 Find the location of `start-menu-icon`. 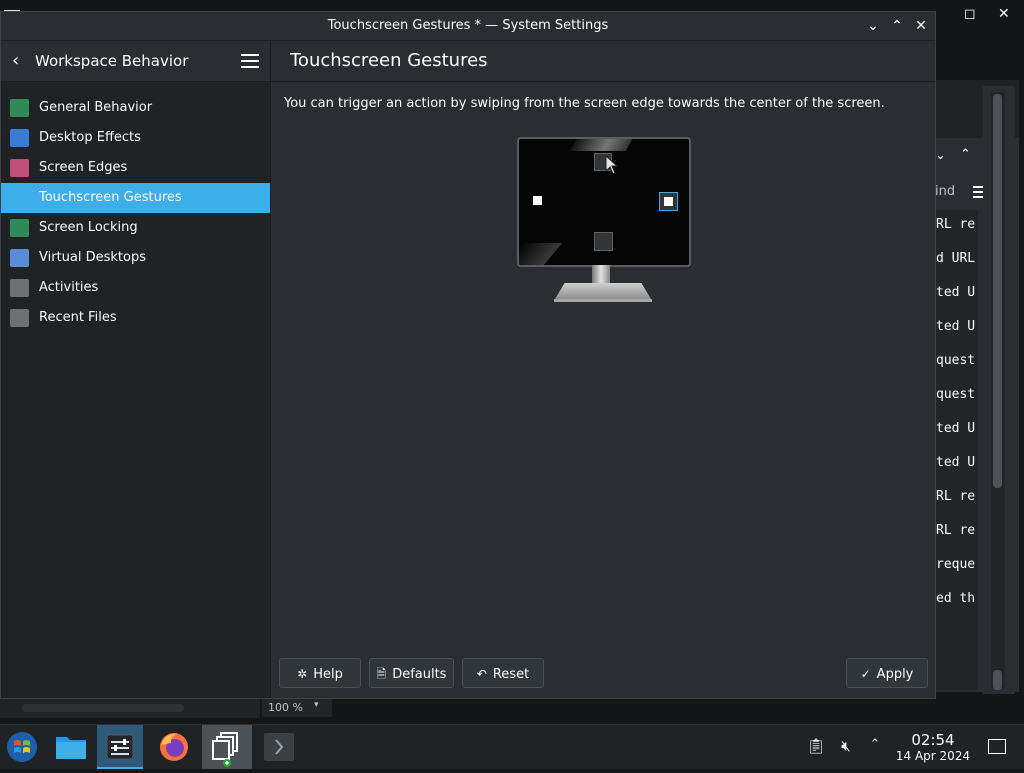

start-menu-icon is located at coordinates (22, 747).